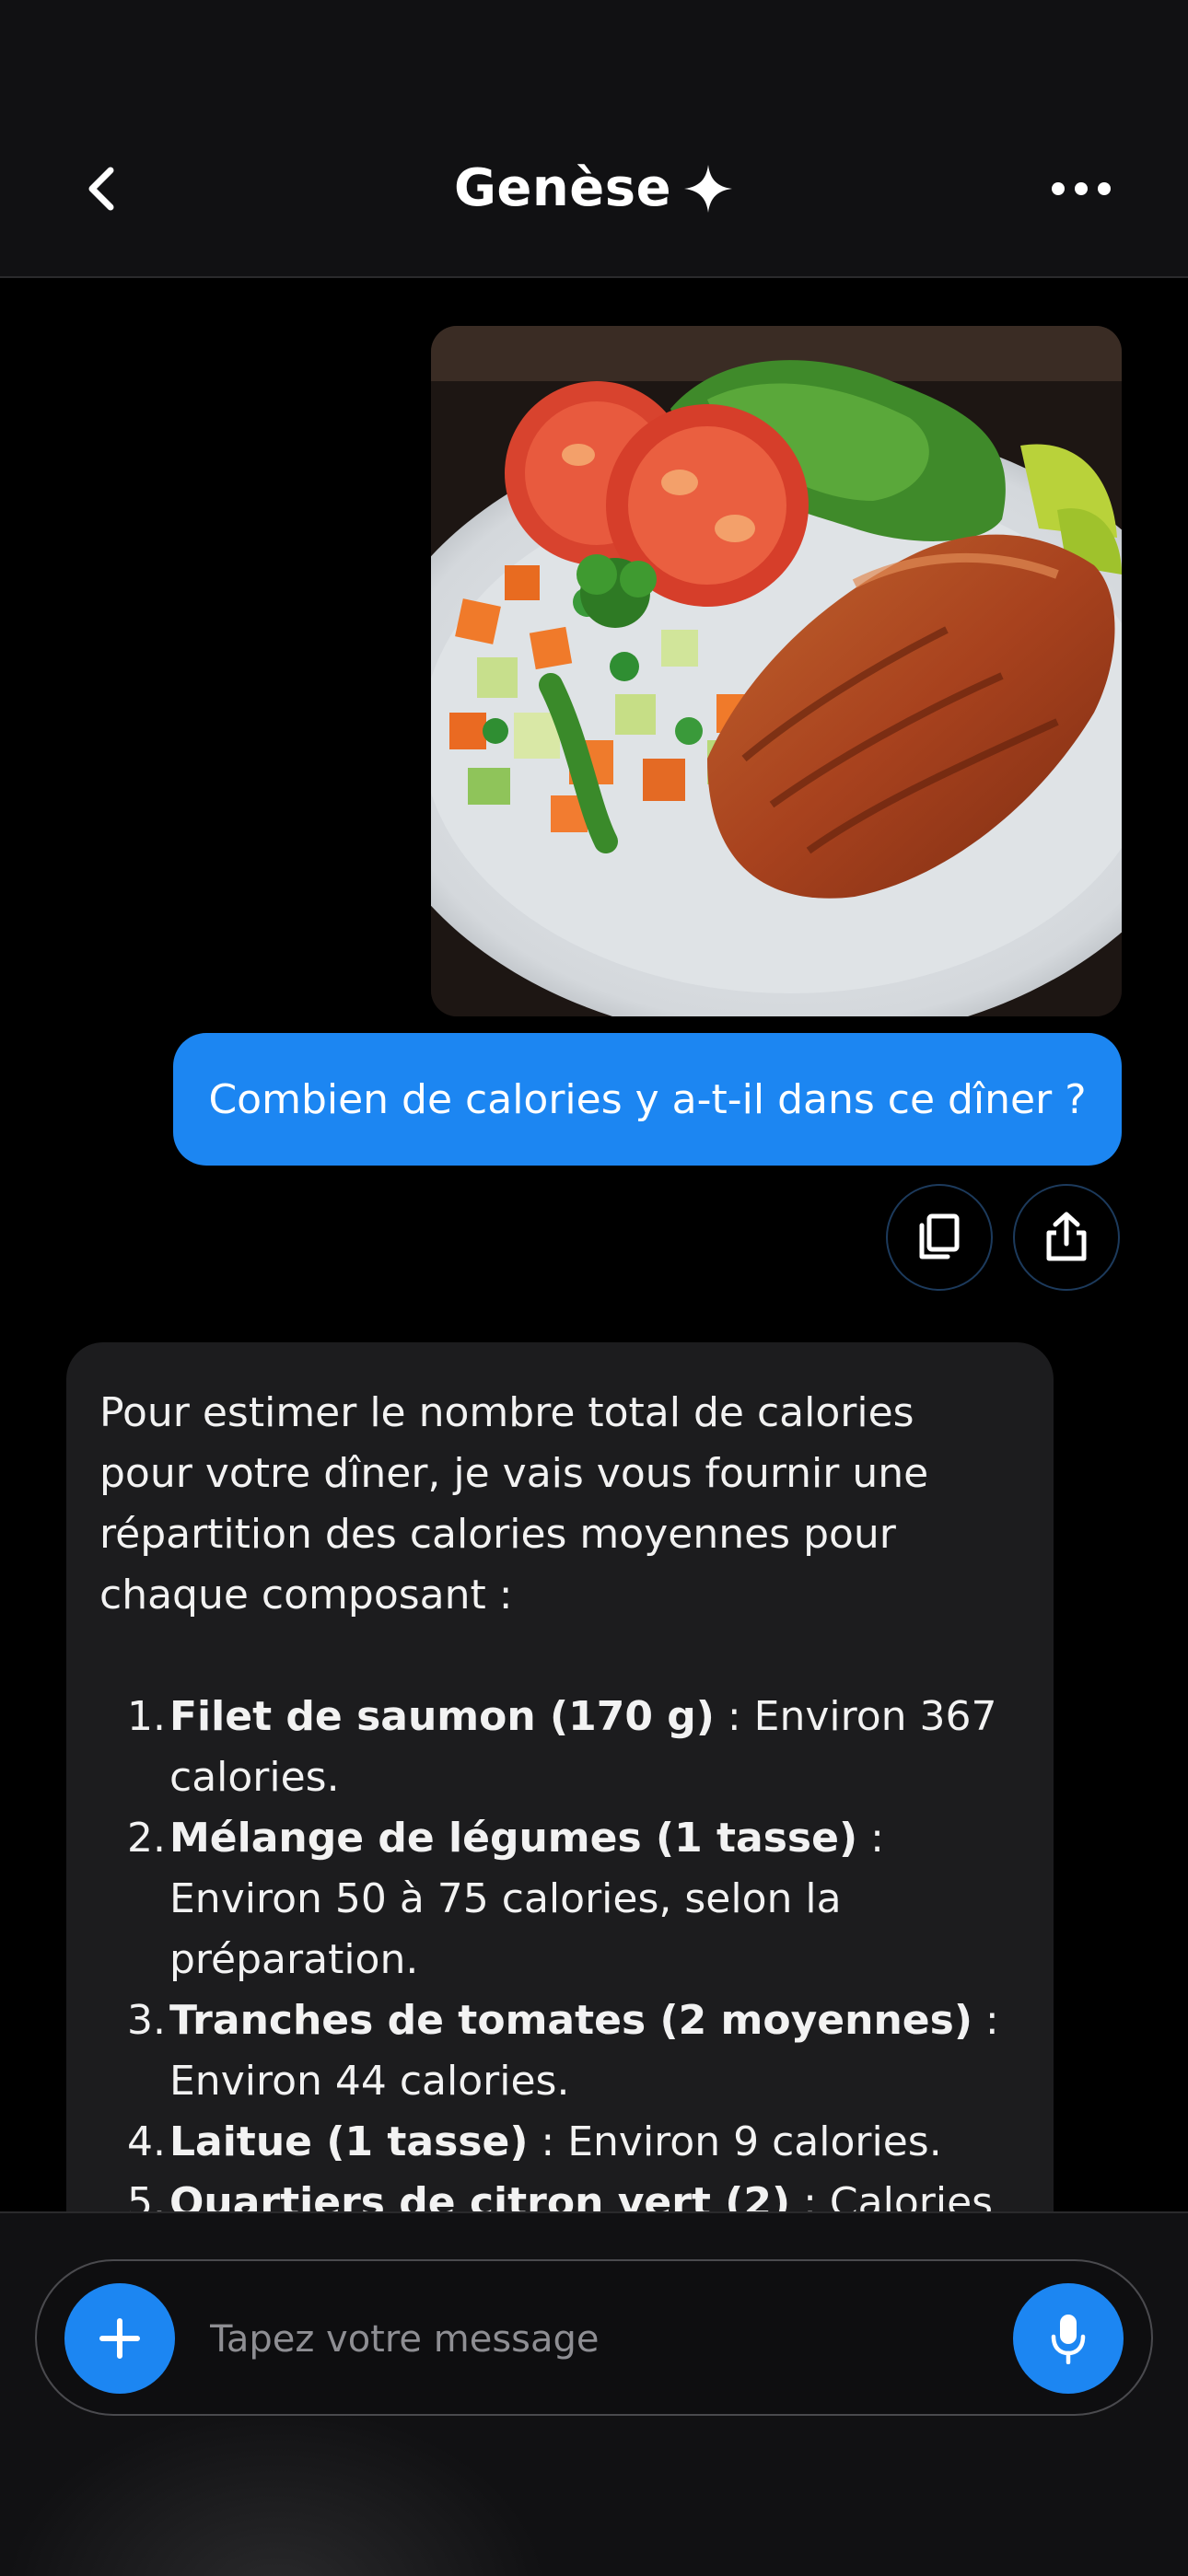  I want to click on item-title: Mélange de légumes (1 tasse), so click(513, 1838).